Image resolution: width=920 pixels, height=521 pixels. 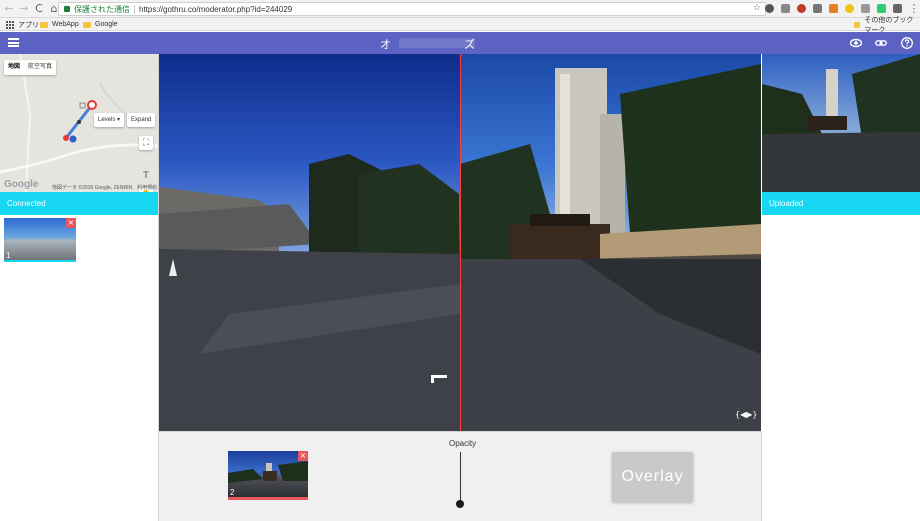 I want to click on secure-label: 保護された通信, so click(x=102, y=9).